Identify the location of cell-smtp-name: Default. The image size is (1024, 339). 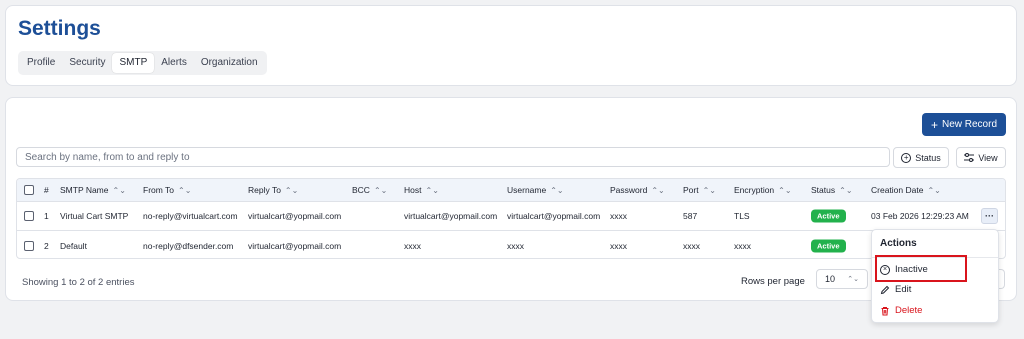
(73, 245).